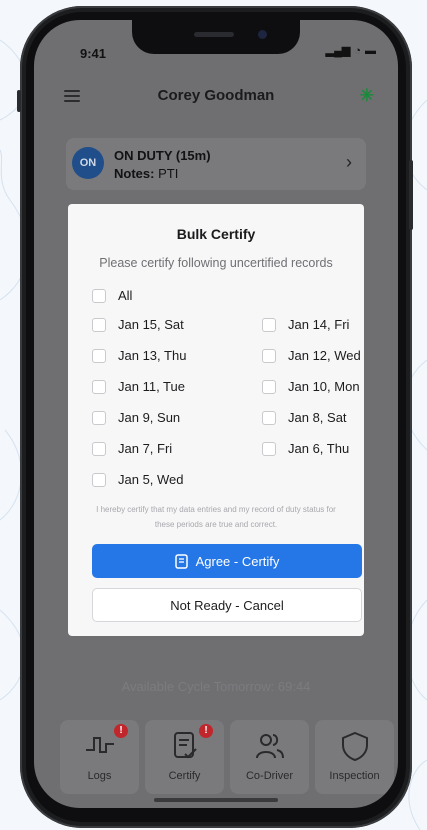 This screenshot has height=830, width=427. I want to click on agree-label: Agree - Certify, so click(237, 561).